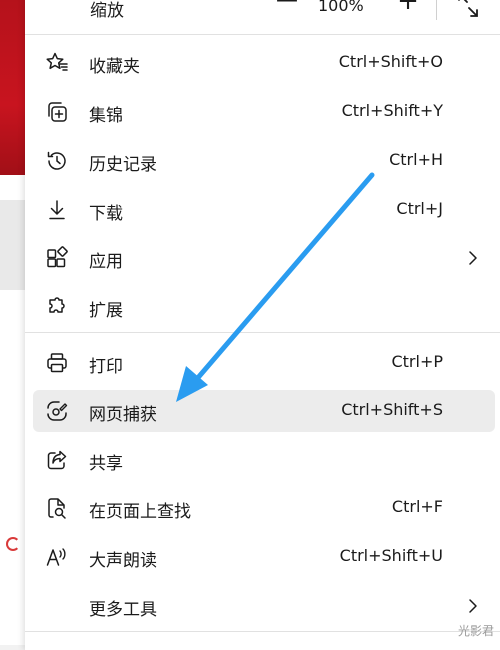  Describe the element at coordinates (57, 63) in the screenshot. I see `favorites-star-icon` at that location.